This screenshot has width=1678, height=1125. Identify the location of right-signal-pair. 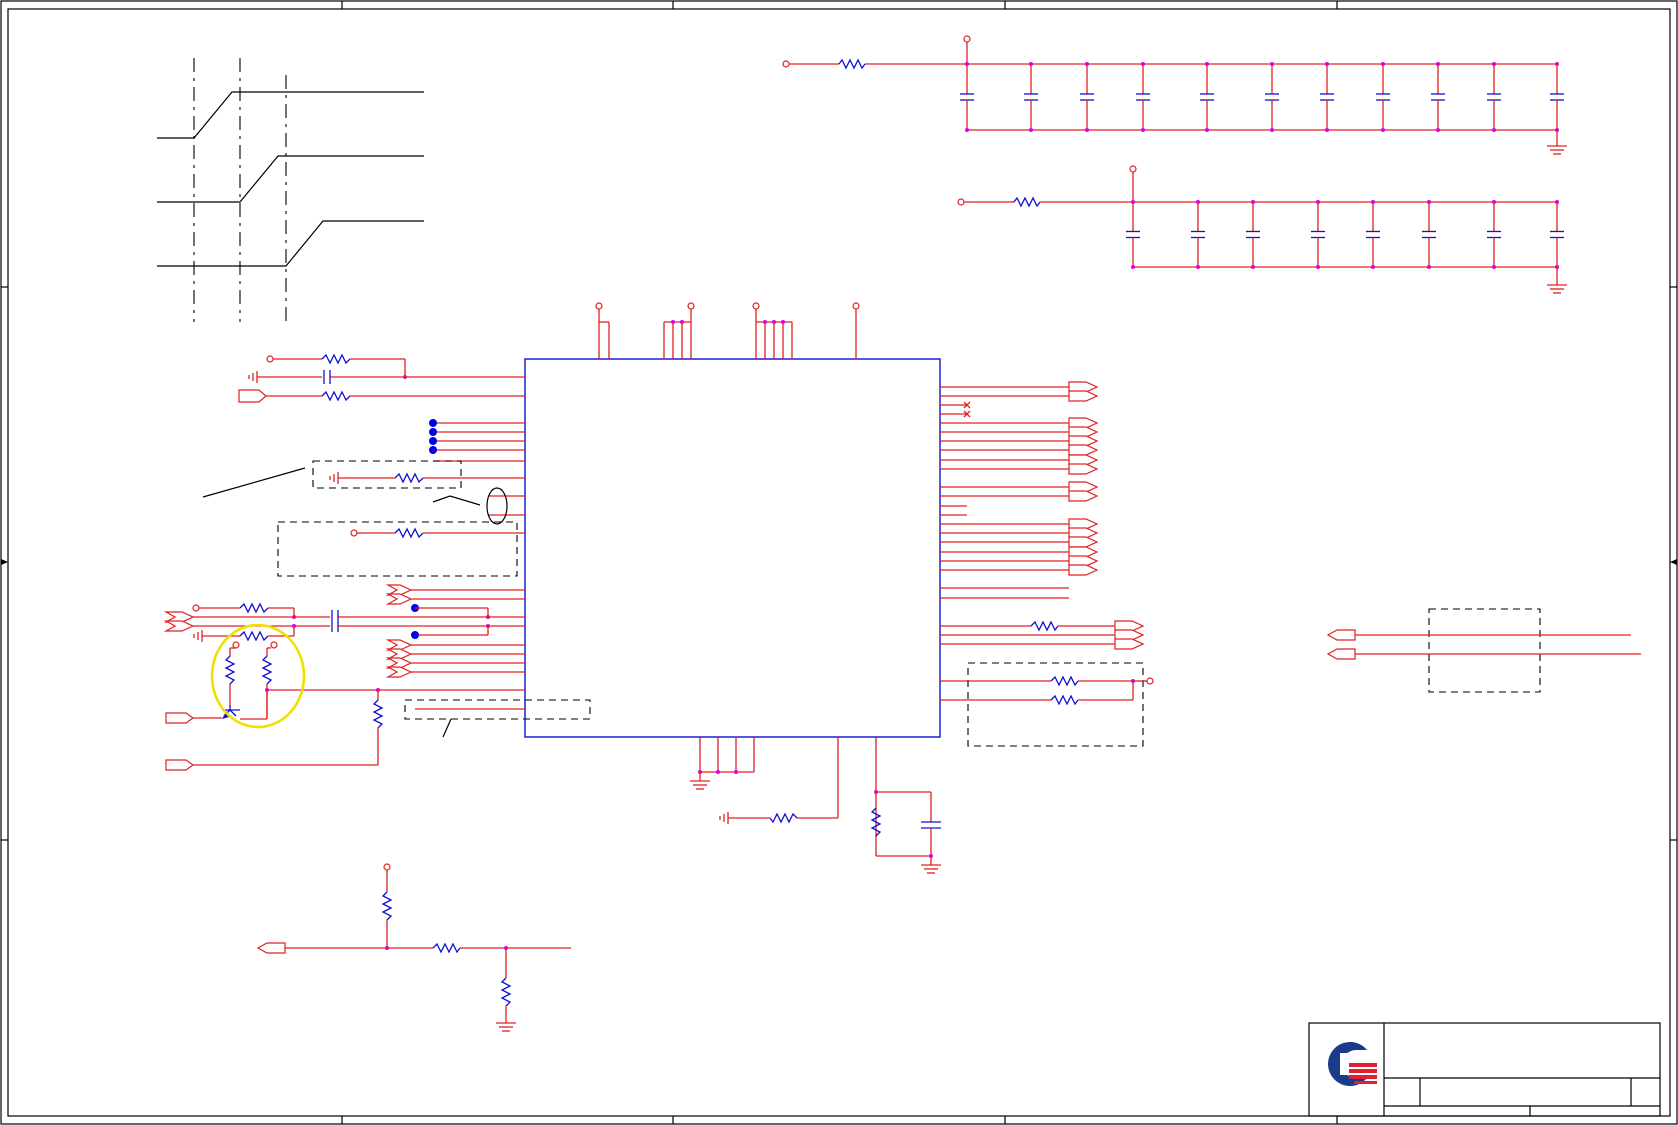
(1483, 650).